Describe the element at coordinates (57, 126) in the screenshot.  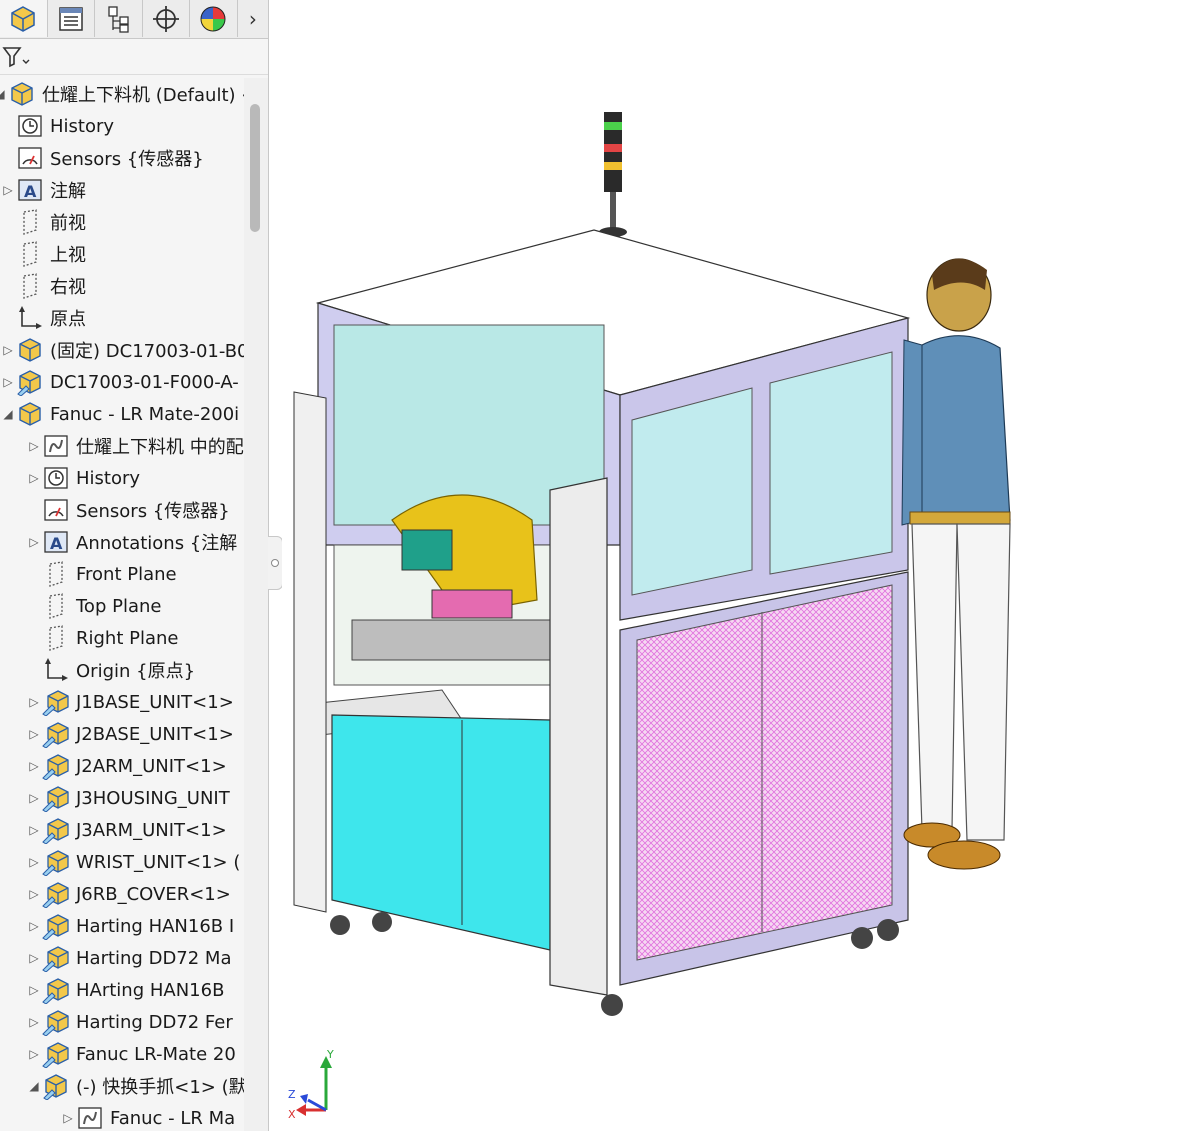
I see `tree-item: History` at that location.